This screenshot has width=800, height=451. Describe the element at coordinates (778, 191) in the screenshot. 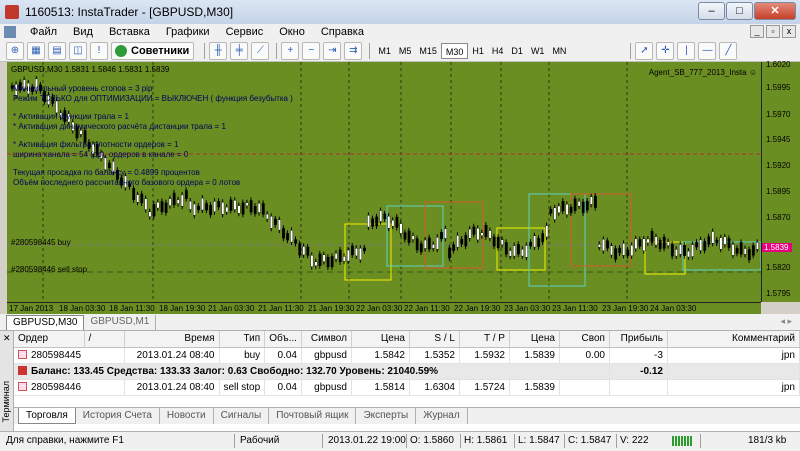

I see `price-tick: 1.5895` at that location.